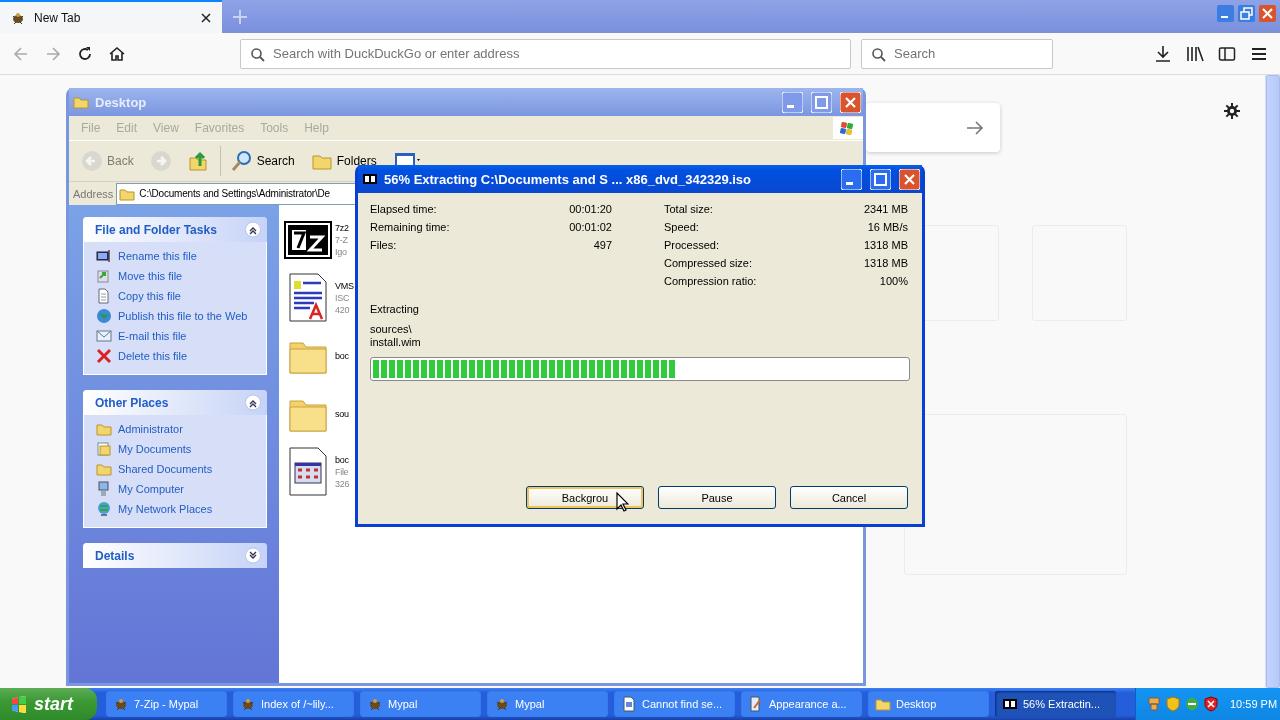 The width and height of the screenshot is (1280, 720). I want to click on archive-icon, so click(1010, 704).